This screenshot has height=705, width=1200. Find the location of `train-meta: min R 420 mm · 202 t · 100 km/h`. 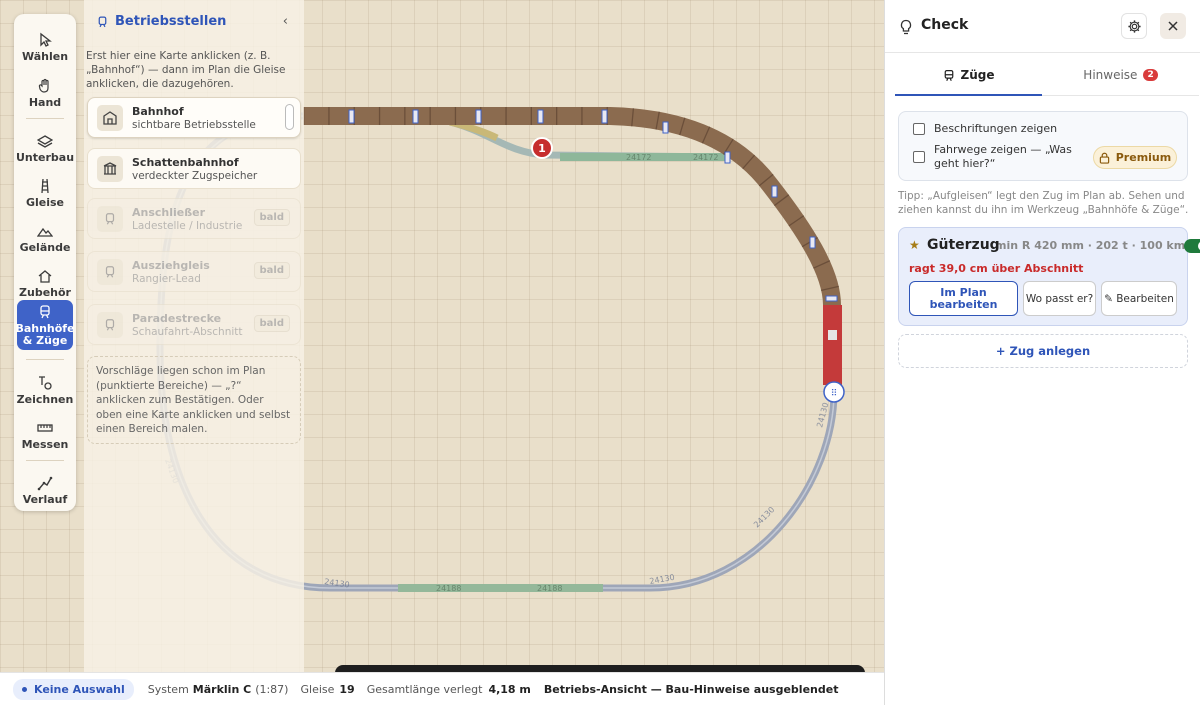

train-meta: min R 420 mm · 202 t · 100 km/h is located at coordinates (1096, 245).